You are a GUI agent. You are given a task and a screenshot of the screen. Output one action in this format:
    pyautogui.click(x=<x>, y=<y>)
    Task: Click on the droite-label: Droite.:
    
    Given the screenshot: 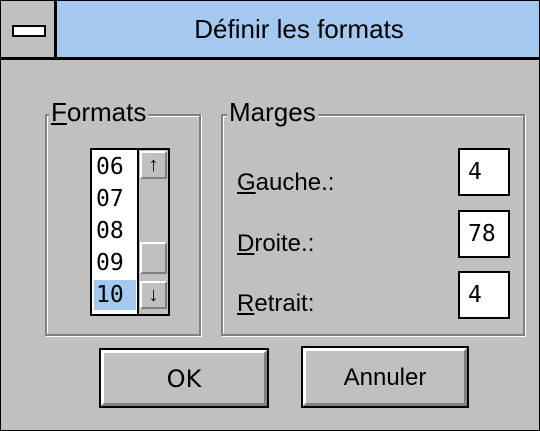 What is the action you would take?
    pyautogui.click(x=276, y=243)
    